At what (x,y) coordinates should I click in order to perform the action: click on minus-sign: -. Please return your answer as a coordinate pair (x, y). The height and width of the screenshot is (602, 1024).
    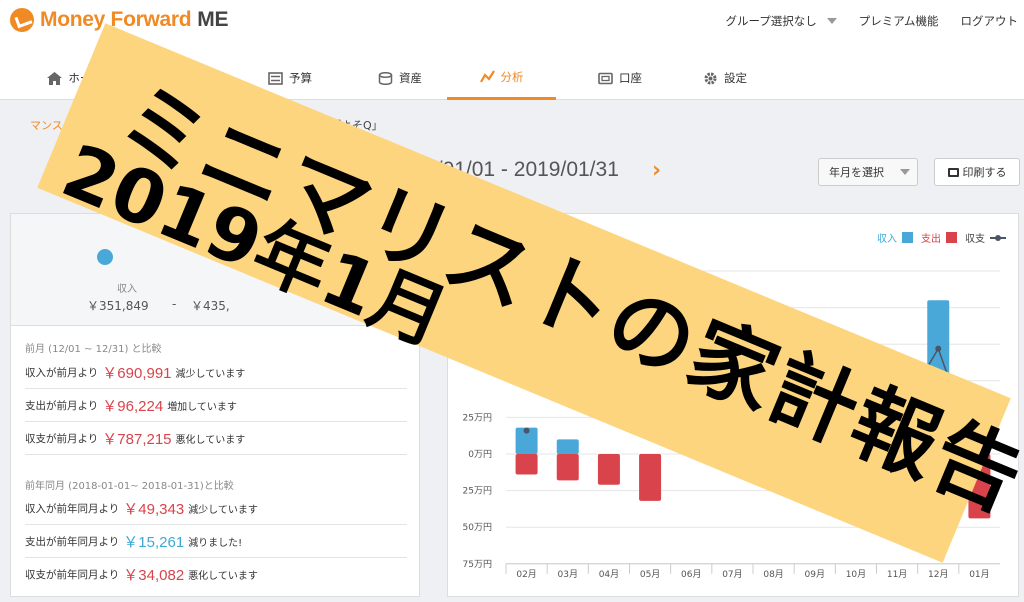
    Looking at the image, I should click on (174, 304).